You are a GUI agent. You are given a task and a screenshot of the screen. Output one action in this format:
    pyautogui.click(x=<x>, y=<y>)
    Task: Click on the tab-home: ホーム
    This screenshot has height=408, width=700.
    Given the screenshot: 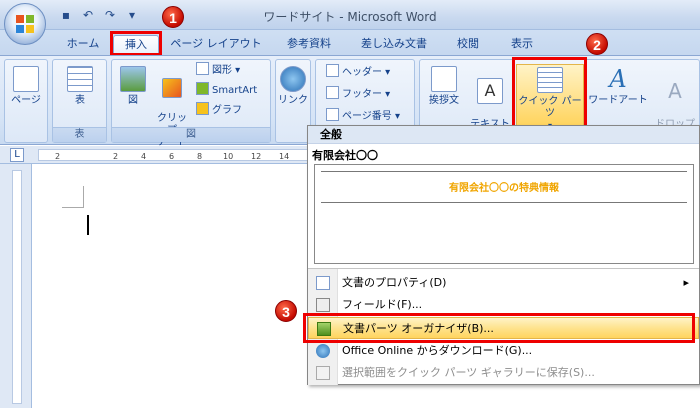 What is the action you would take?
    pyautogui.click(x=83, y=45)
    